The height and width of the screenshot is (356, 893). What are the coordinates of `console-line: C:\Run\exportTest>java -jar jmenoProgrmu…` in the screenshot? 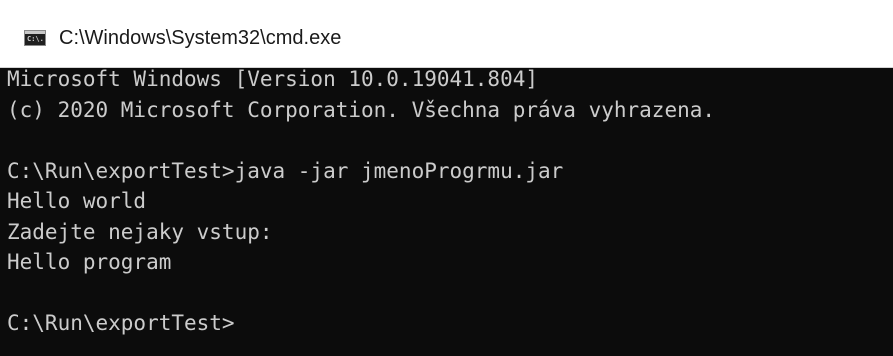 It's located at (285, 170).